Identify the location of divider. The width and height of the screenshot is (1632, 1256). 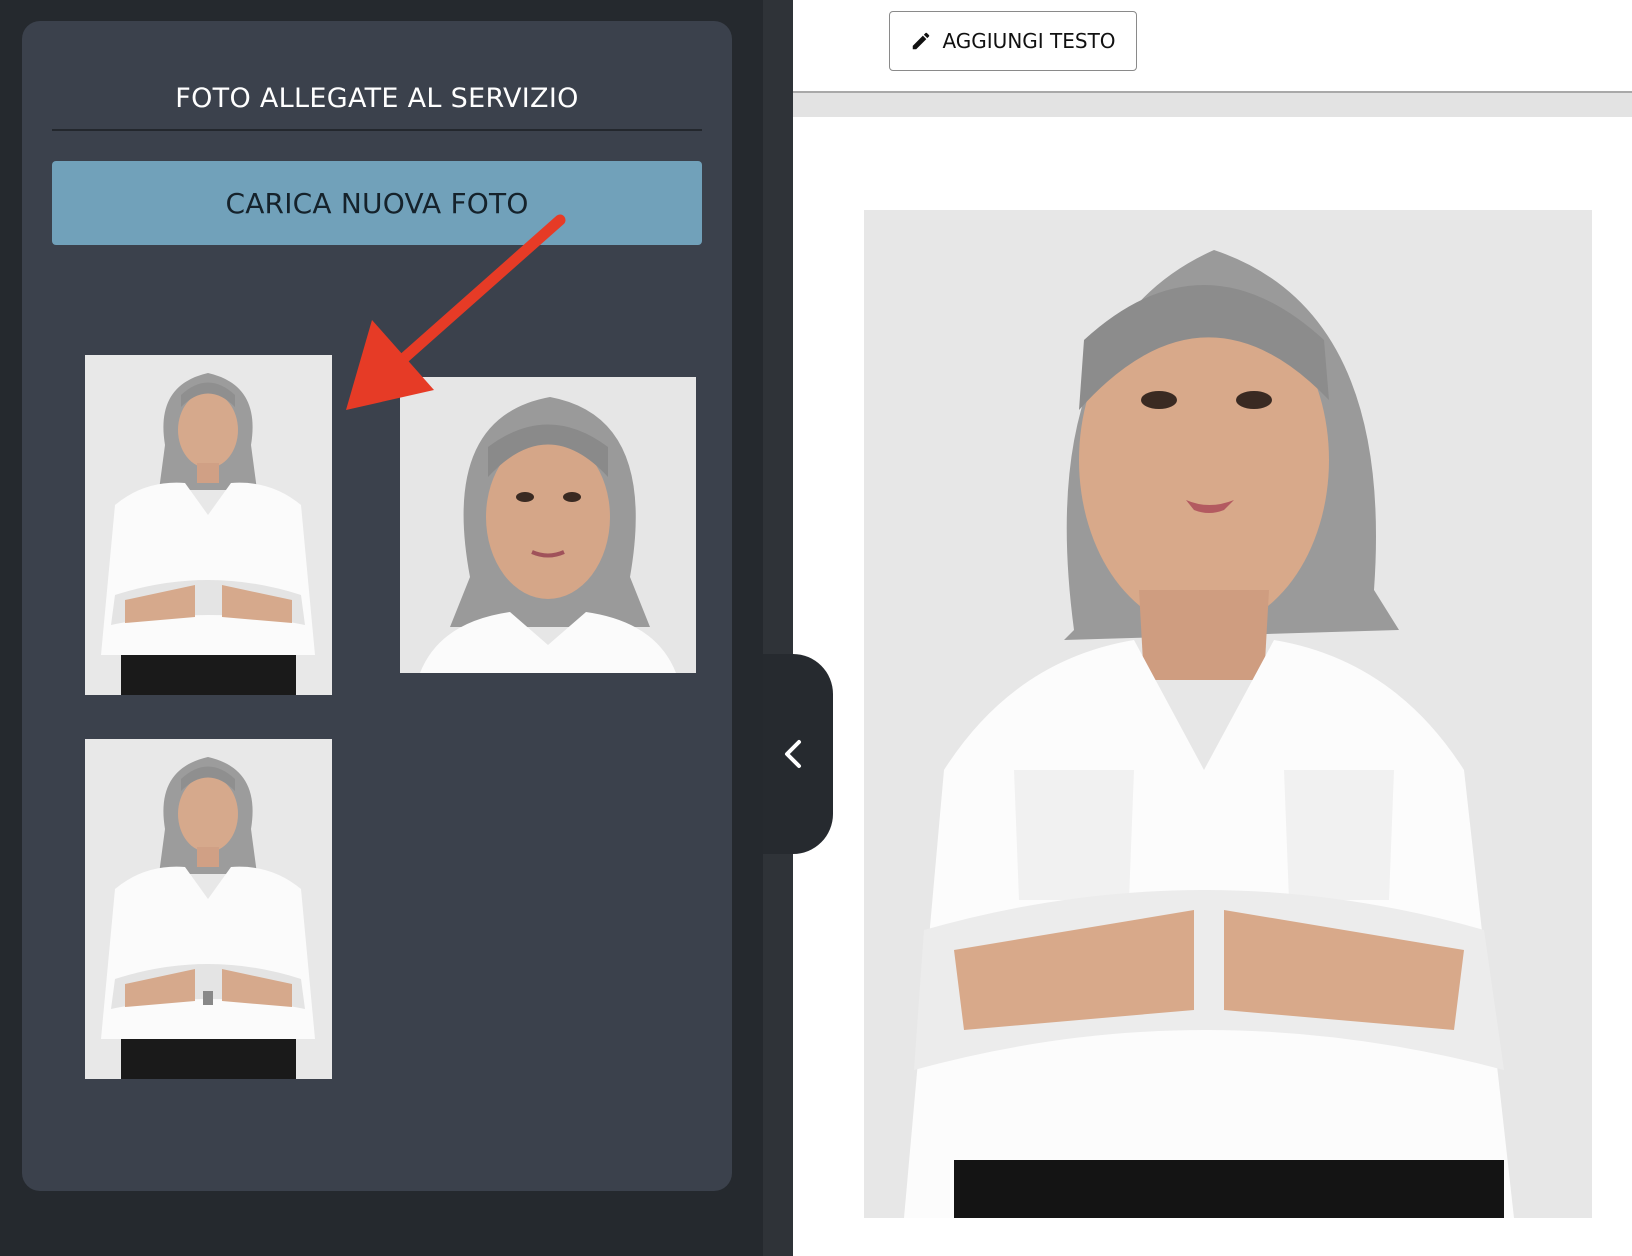
(377, 130).